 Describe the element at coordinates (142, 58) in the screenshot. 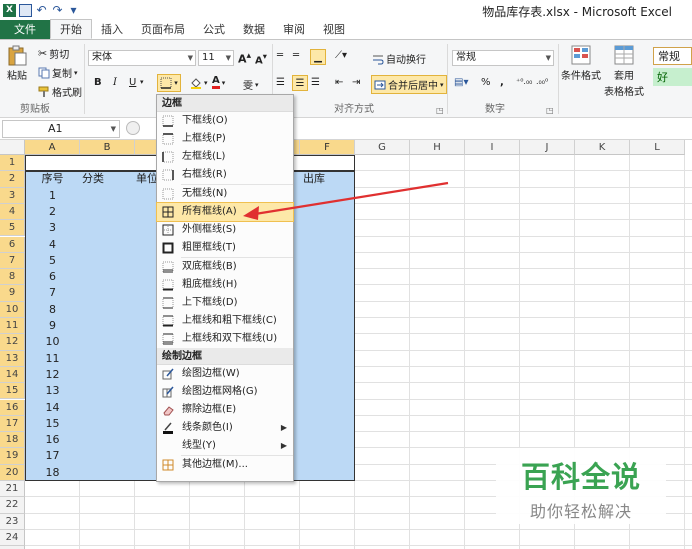

I see `font-name-combo: 宋体 ▼` at that location.